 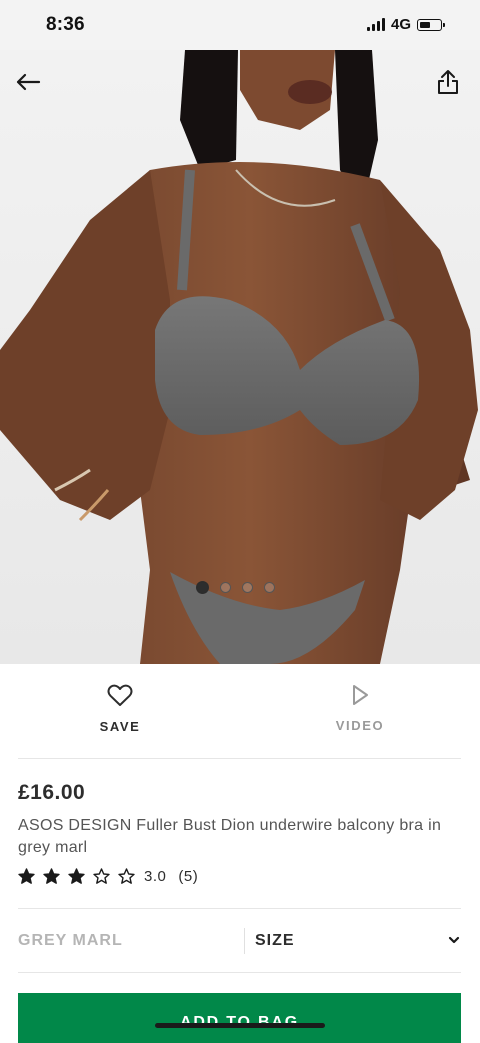 What do you see at coordinates (360, 695) in the screenshot?
I see `play-icon` at bounding box center [360, 695].